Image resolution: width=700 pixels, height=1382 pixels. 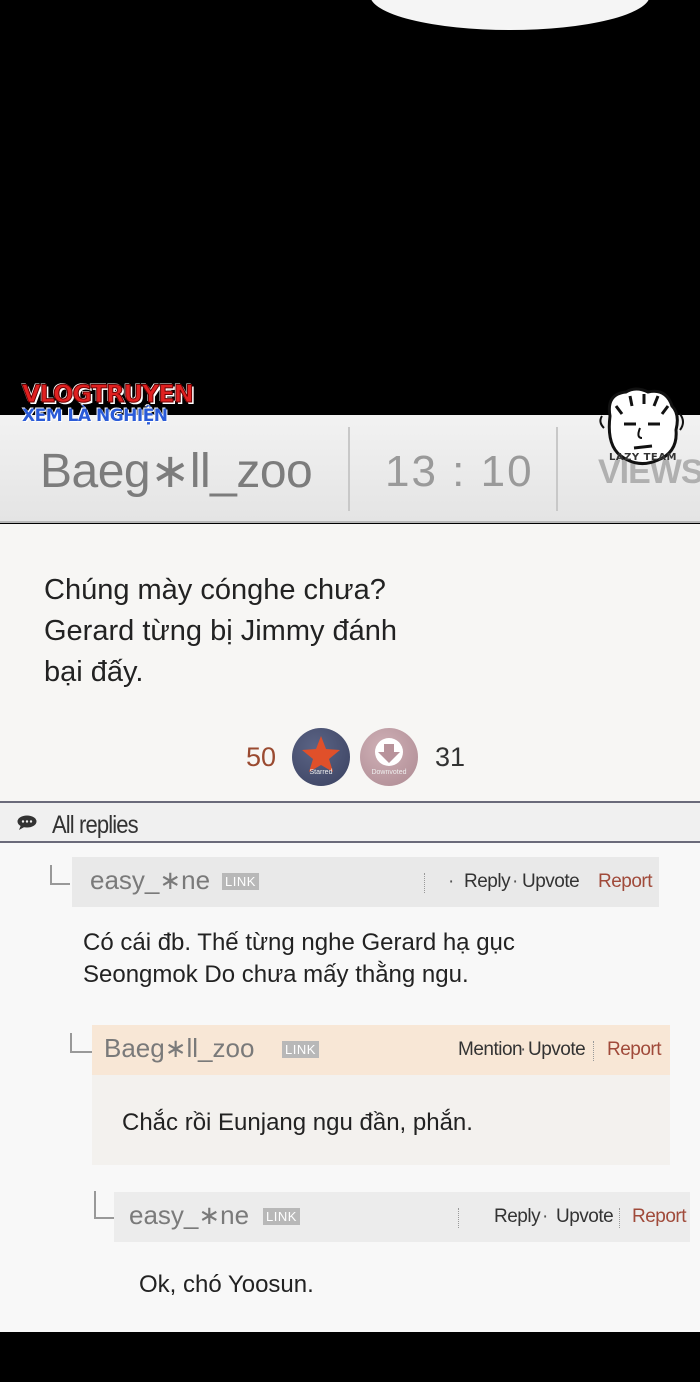 I want to click on star-button-label: Starred, so click(x=321, y=772).